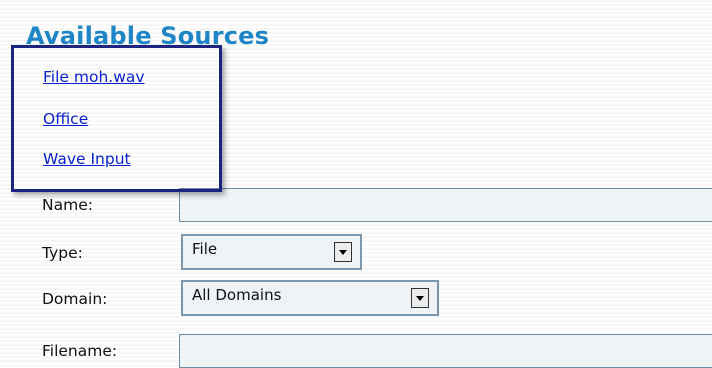 This screenshot has width=712, height=368. Describe the element at coordinates (94, 77) in the screenshot. I see `source-link-file-moh-wav: File moh.wav` at that location.